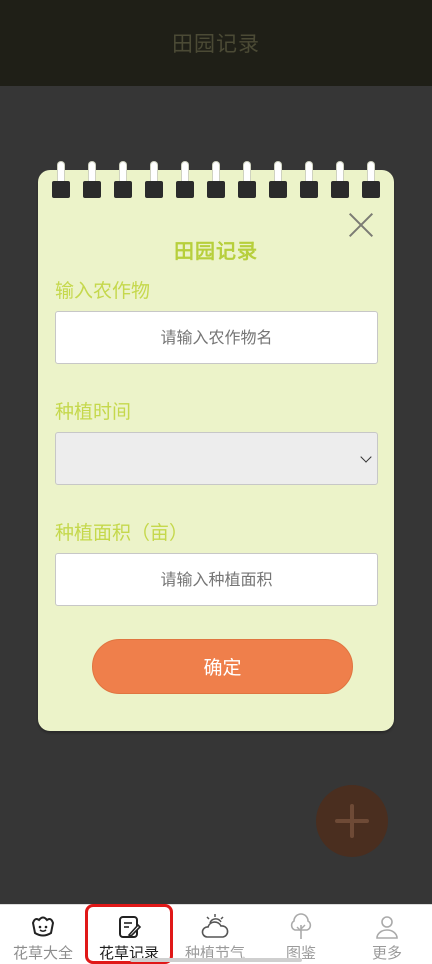 The width and height of the screenshot is (432, 964). Describe the element at coordinates (42, 953) in the screenshot. I see `tab-label: 花草大全` at that location.